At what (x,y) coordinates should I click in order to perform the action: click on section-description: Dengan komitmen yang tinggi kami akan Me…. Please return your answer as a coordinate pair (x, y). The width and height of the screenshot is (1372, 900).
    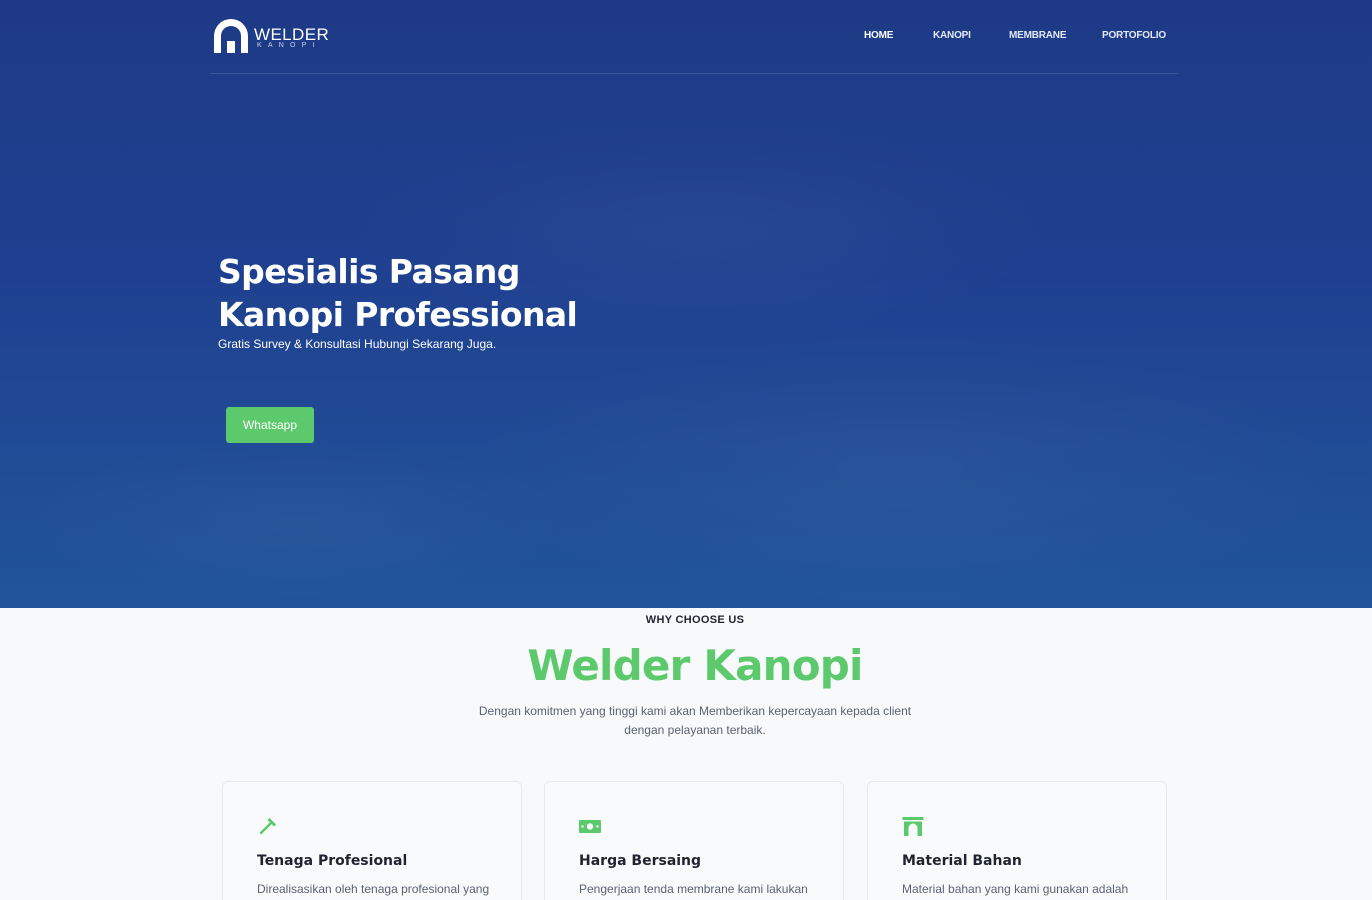
    Looking at the image, I should click on (695, 720).